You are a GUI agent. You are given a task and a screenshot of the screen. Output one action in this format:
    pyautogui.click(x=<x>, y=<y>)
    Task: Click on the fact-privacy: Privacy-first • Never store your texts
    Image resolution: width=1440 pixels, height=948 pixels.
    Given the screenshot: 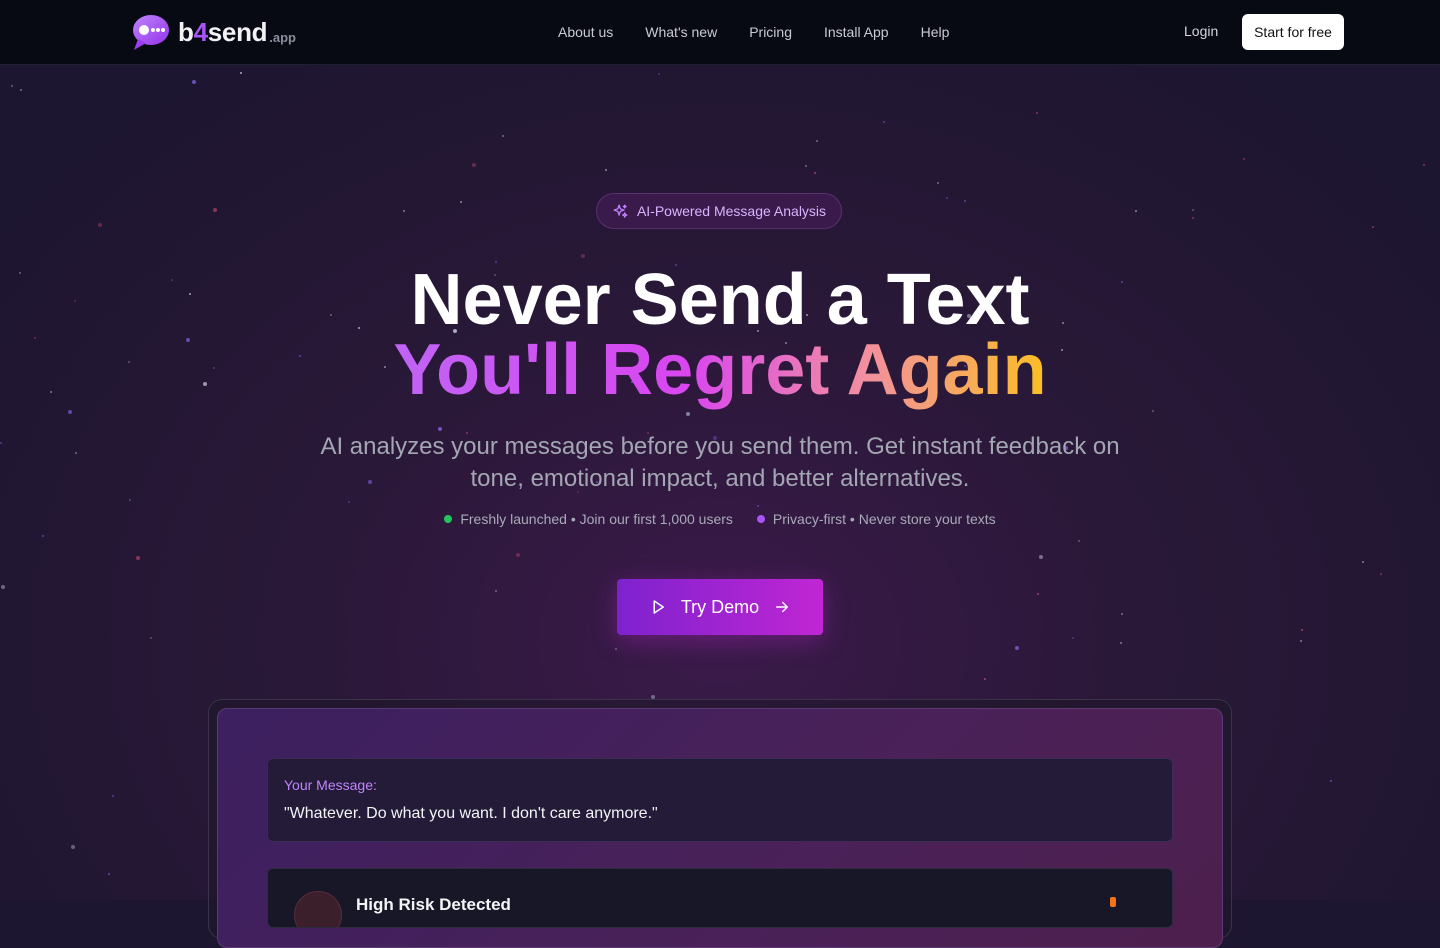 What is the action you would take?
    pyautogui.click(x=876, y=519)
    